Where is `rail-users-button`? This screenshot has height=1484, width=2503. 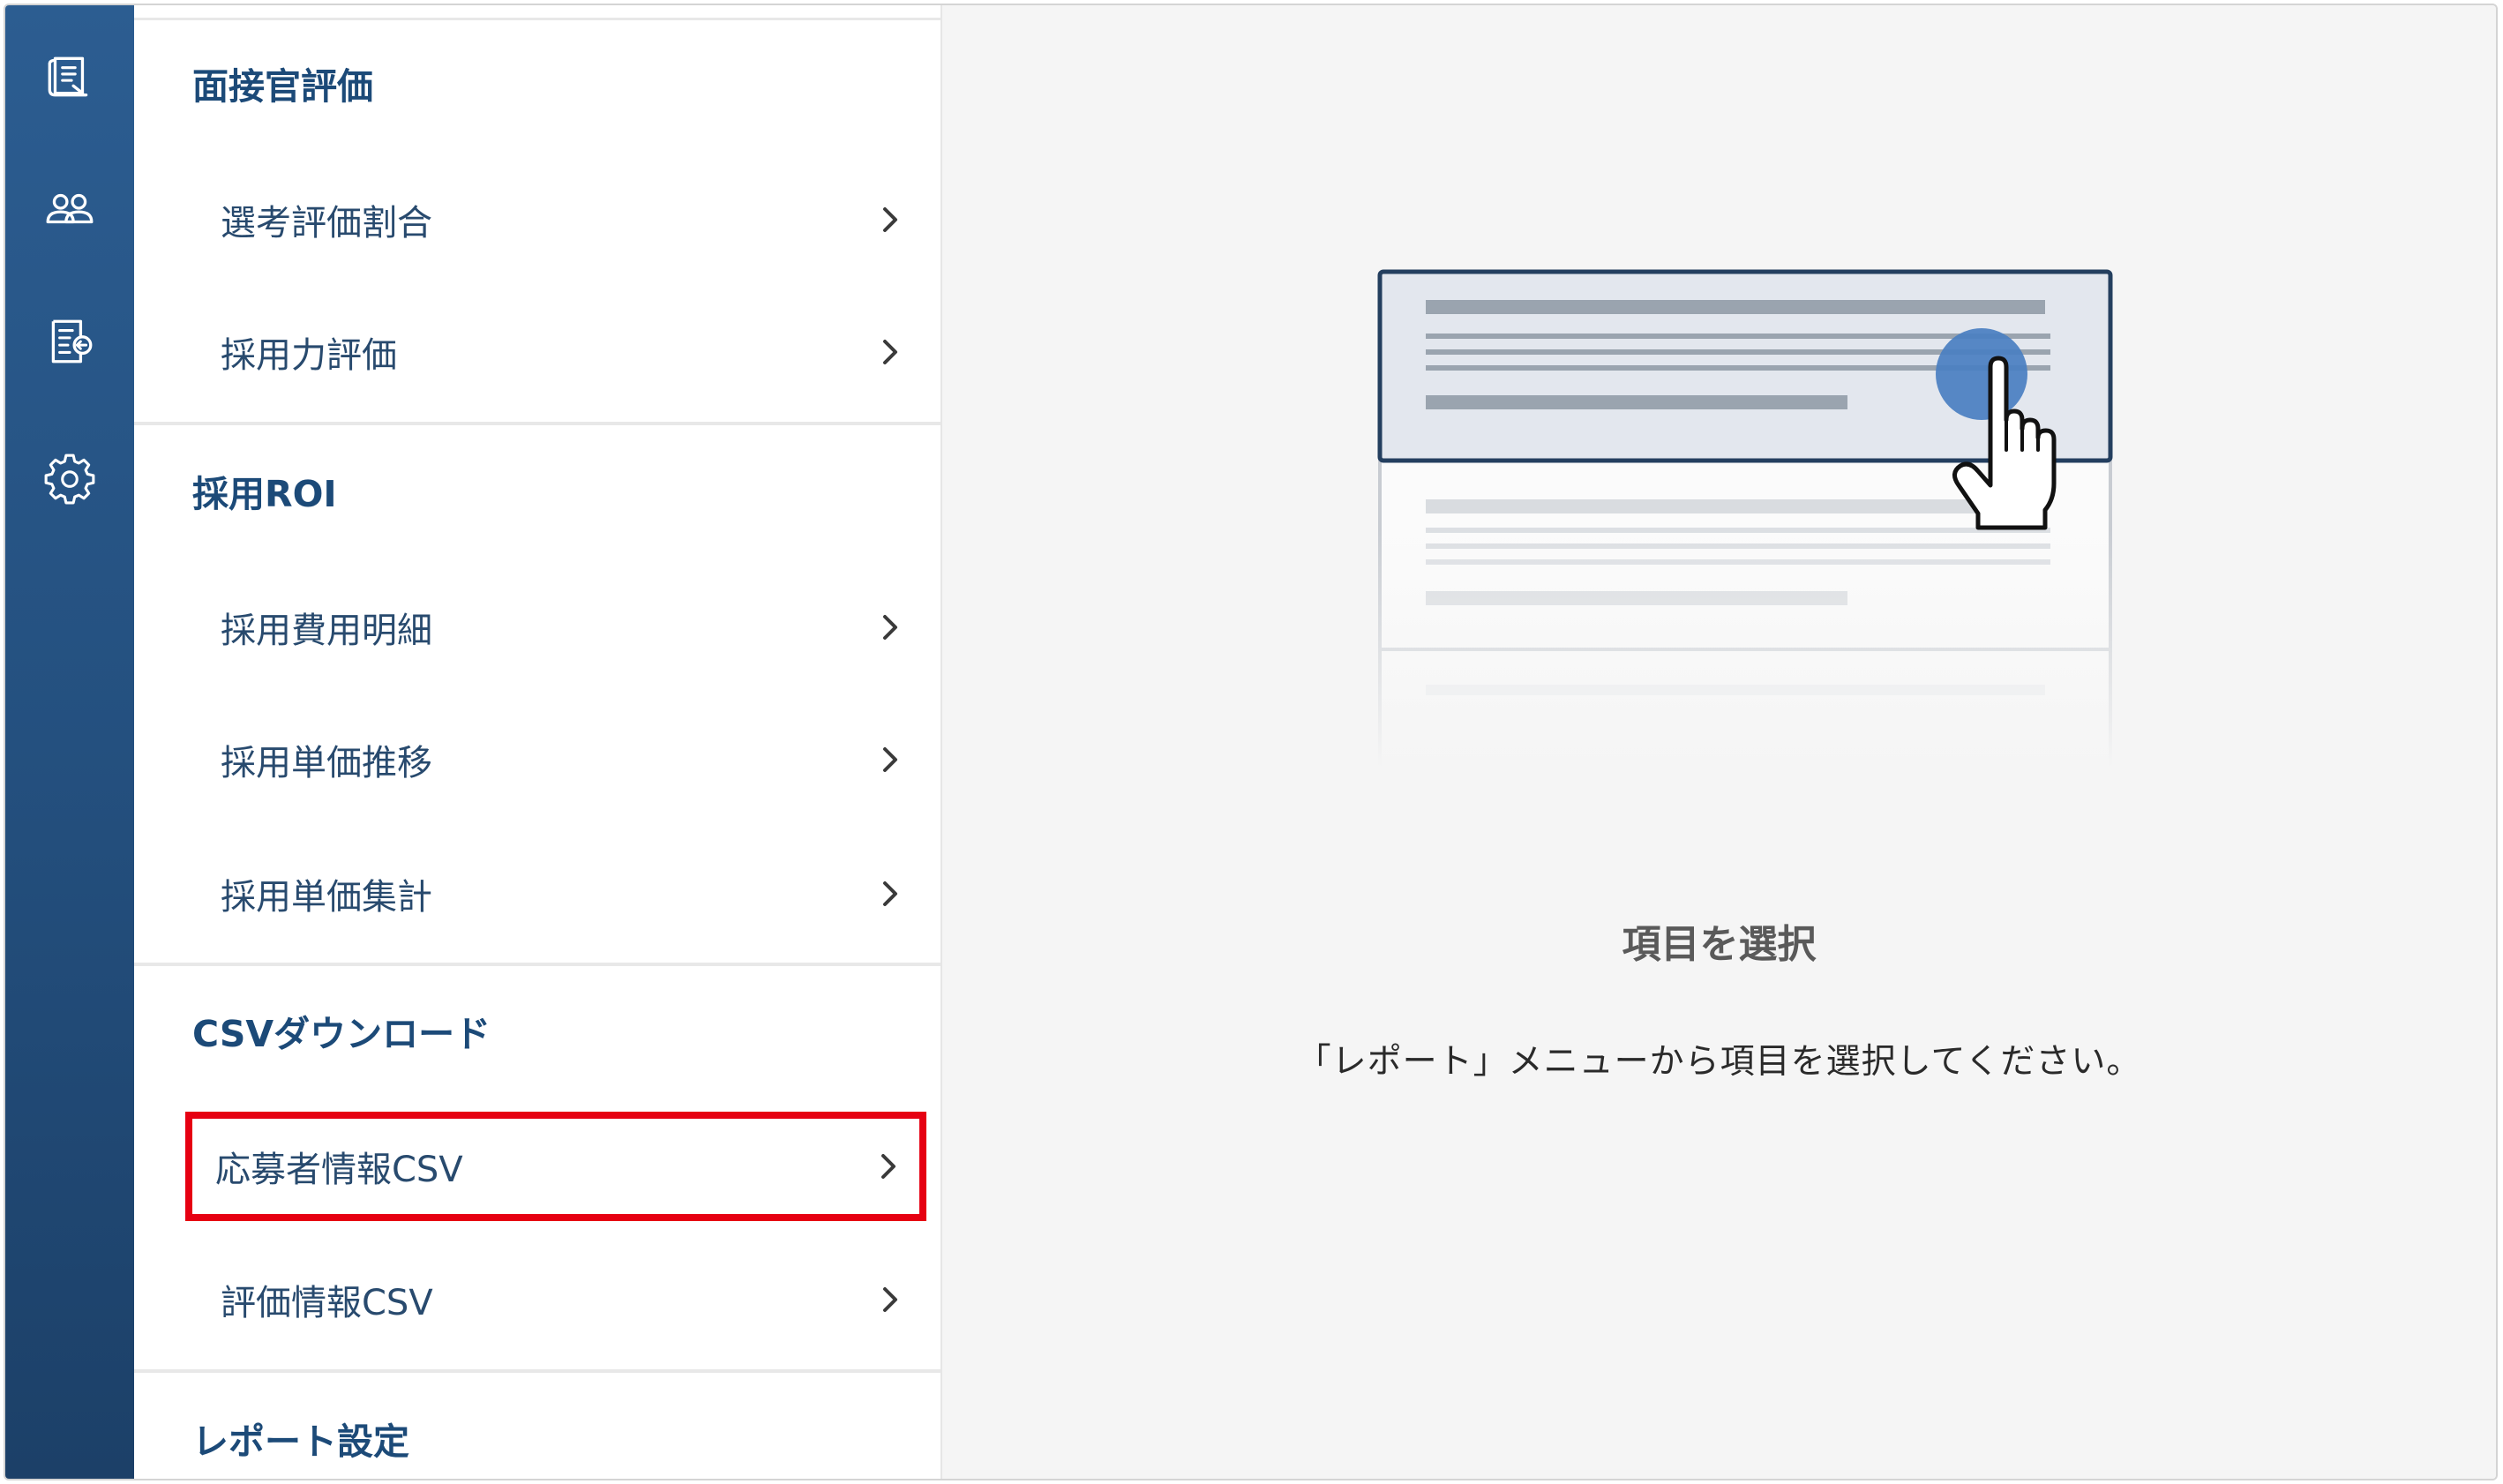 rail-users-button is located at coordinates (69, 210).